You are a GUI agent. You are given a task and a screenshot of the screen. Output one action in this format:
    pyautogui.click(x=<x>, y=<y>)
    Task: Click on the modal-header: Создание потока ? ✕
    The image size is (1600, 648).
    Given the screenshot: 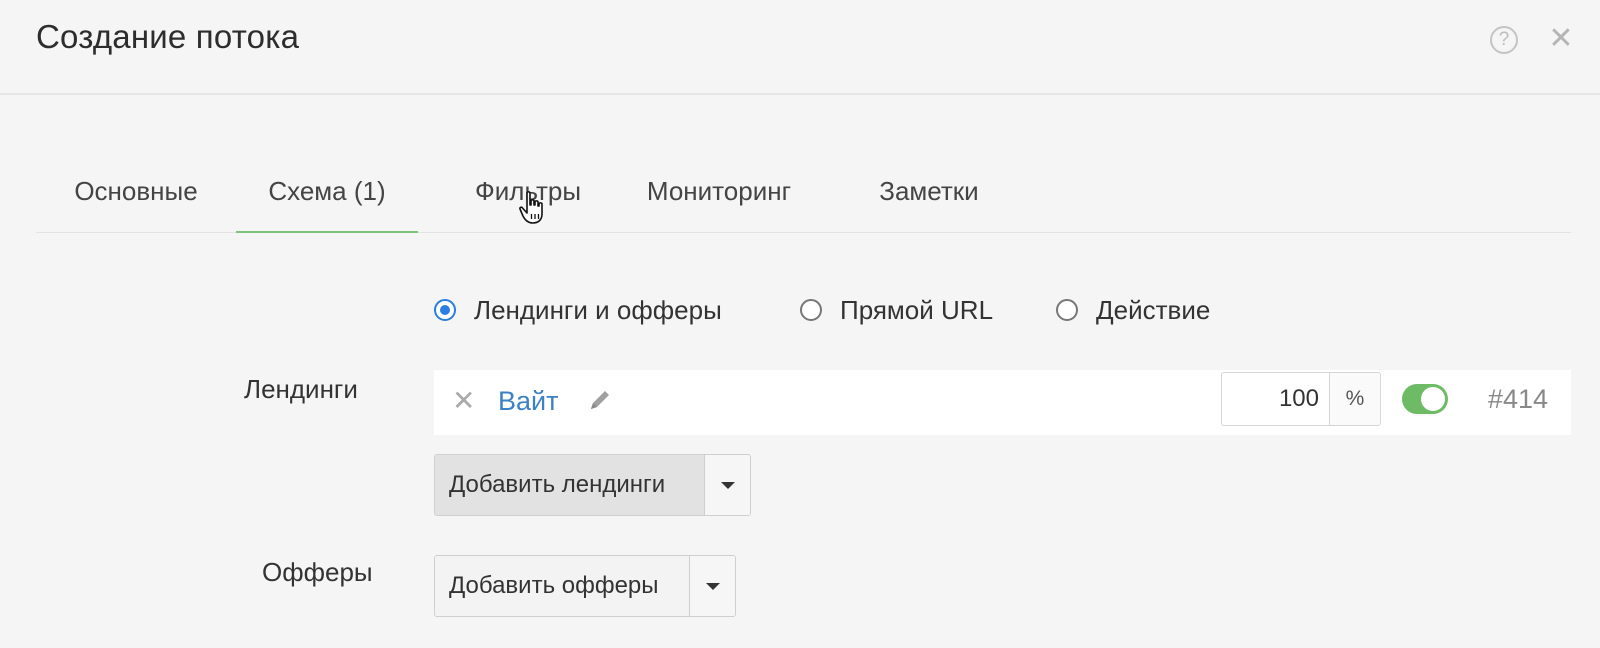 What is the action you would take?
    pyautogui.click(x=800, y=47)
    